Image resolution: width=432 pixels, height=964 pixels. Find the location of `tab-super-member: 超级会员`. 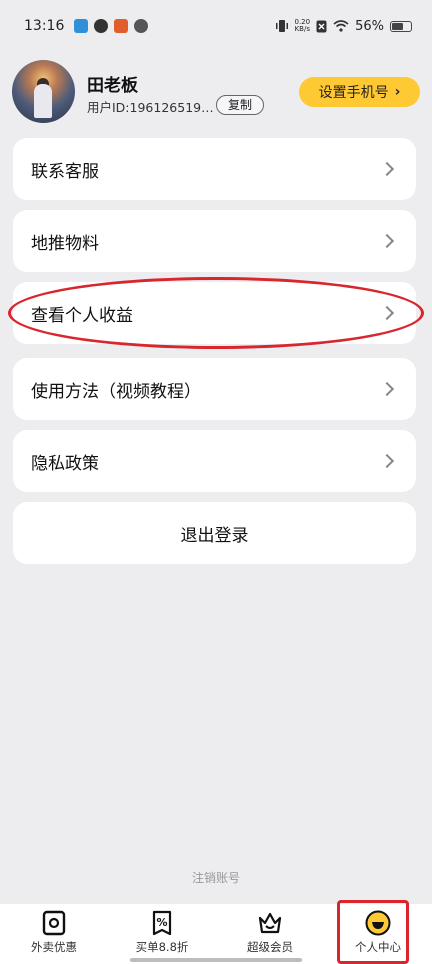

tab-super-member: 超级会员 is located at coordinates (270, 934).